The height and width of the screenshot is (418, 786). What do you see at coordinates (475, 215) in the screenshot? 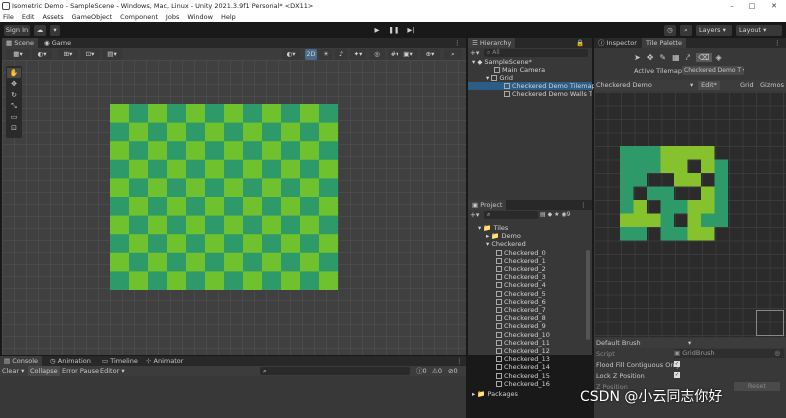
I see `project-add-button: +▾` at bounding box center [475, 215].